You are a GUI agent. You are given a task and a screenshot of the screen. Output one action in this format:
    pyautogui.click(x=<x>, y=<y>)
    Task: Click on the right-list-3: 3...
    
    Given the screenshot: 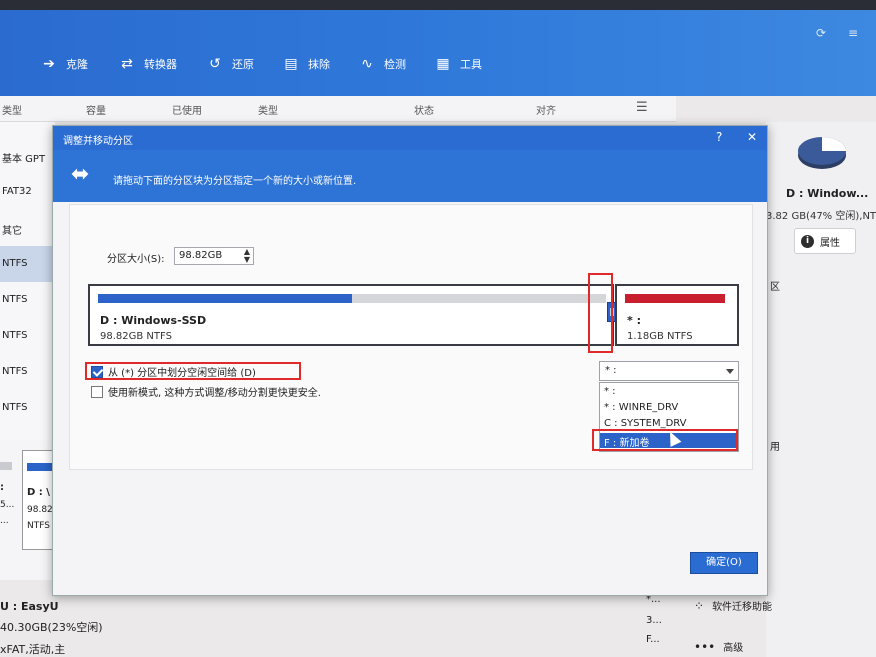 What is the action you would take?
    pyautogui.click(x=654, y=620)
    